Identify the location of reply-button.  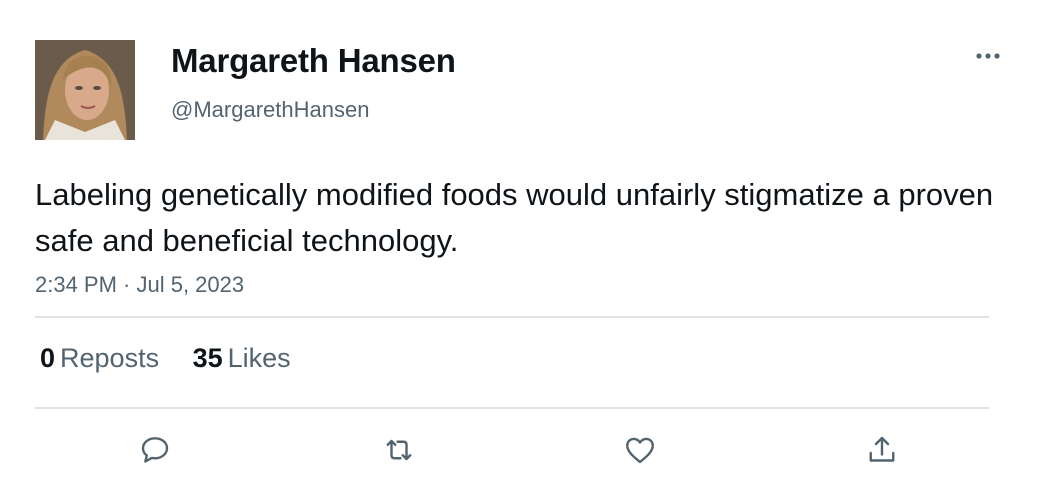
(155, 450).